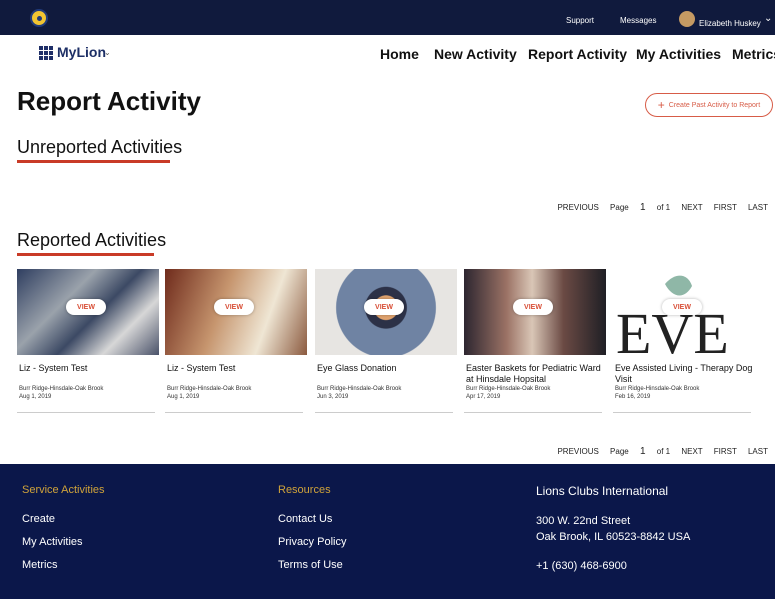 This screenshot has width=775, height=599. I want to click on nav-report-activity: Report Activity, so click(577, 54).